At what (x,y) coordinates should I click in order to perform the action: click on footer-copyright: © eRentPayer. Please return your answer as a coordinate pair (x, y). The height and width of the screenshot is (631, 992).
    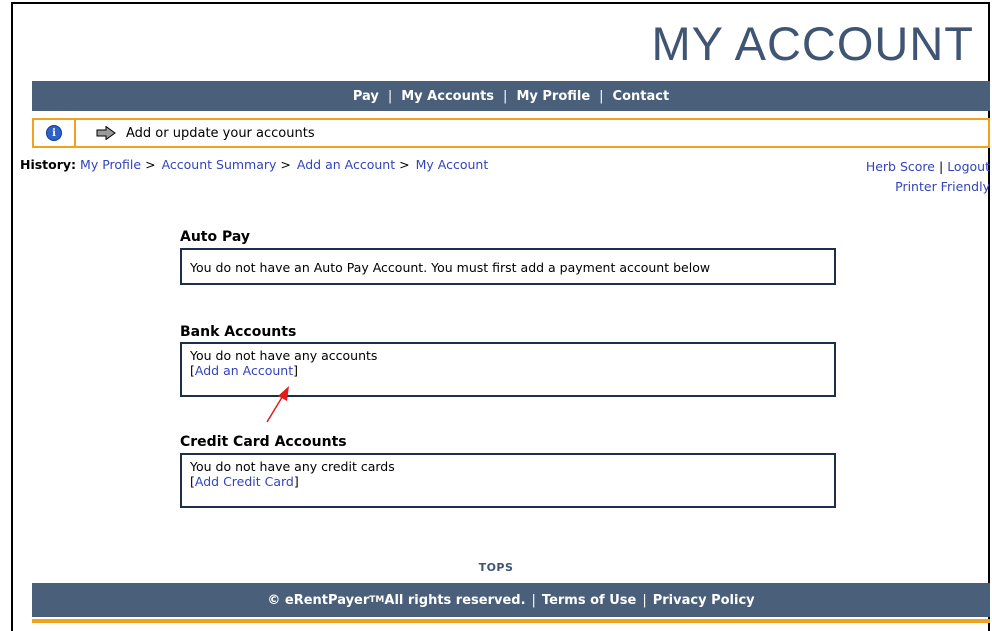
    Looking at the image, I should click on (318, 600).